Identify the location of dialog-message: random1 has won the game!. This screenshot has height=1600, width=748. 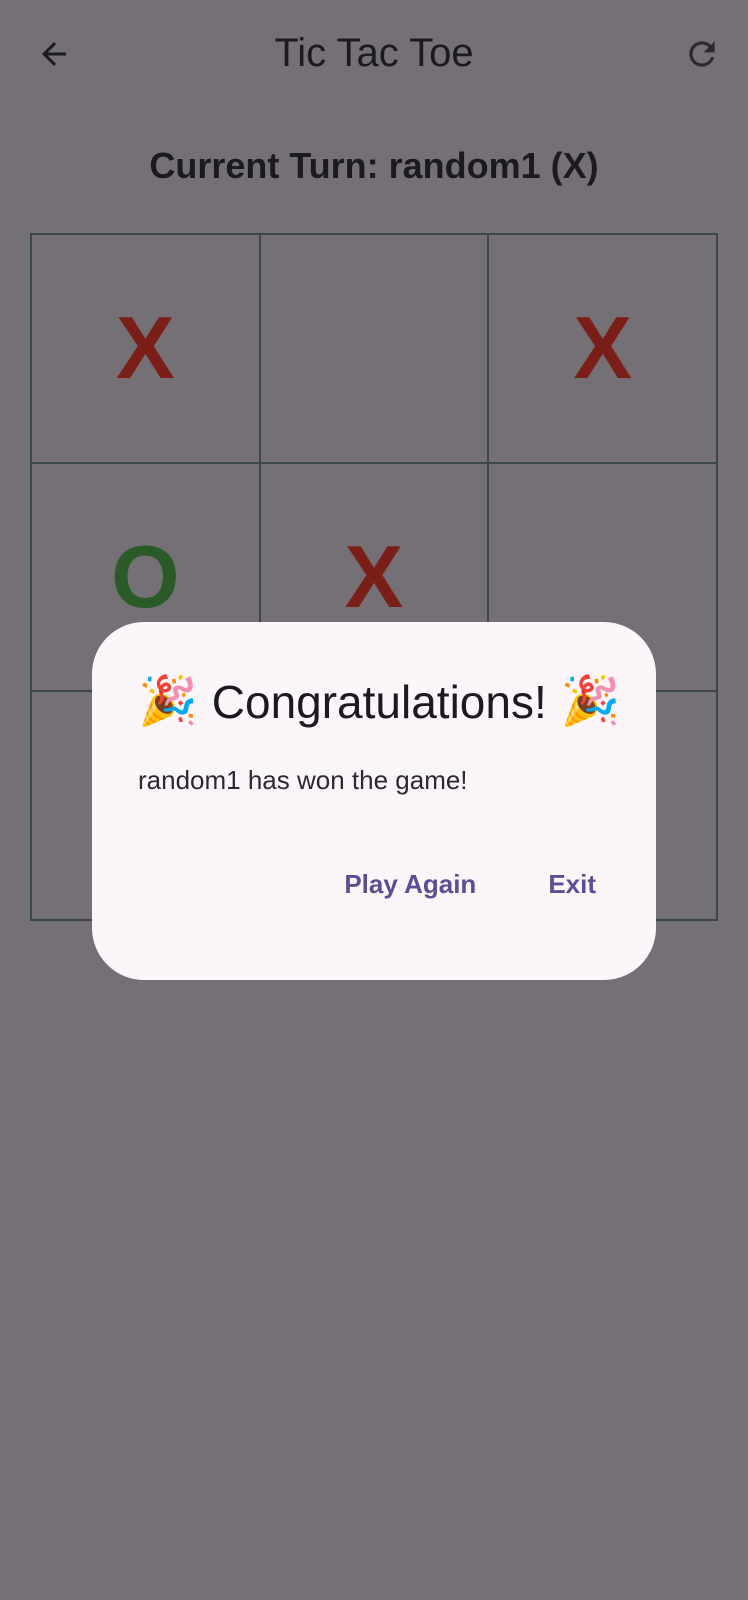
(303, 780).